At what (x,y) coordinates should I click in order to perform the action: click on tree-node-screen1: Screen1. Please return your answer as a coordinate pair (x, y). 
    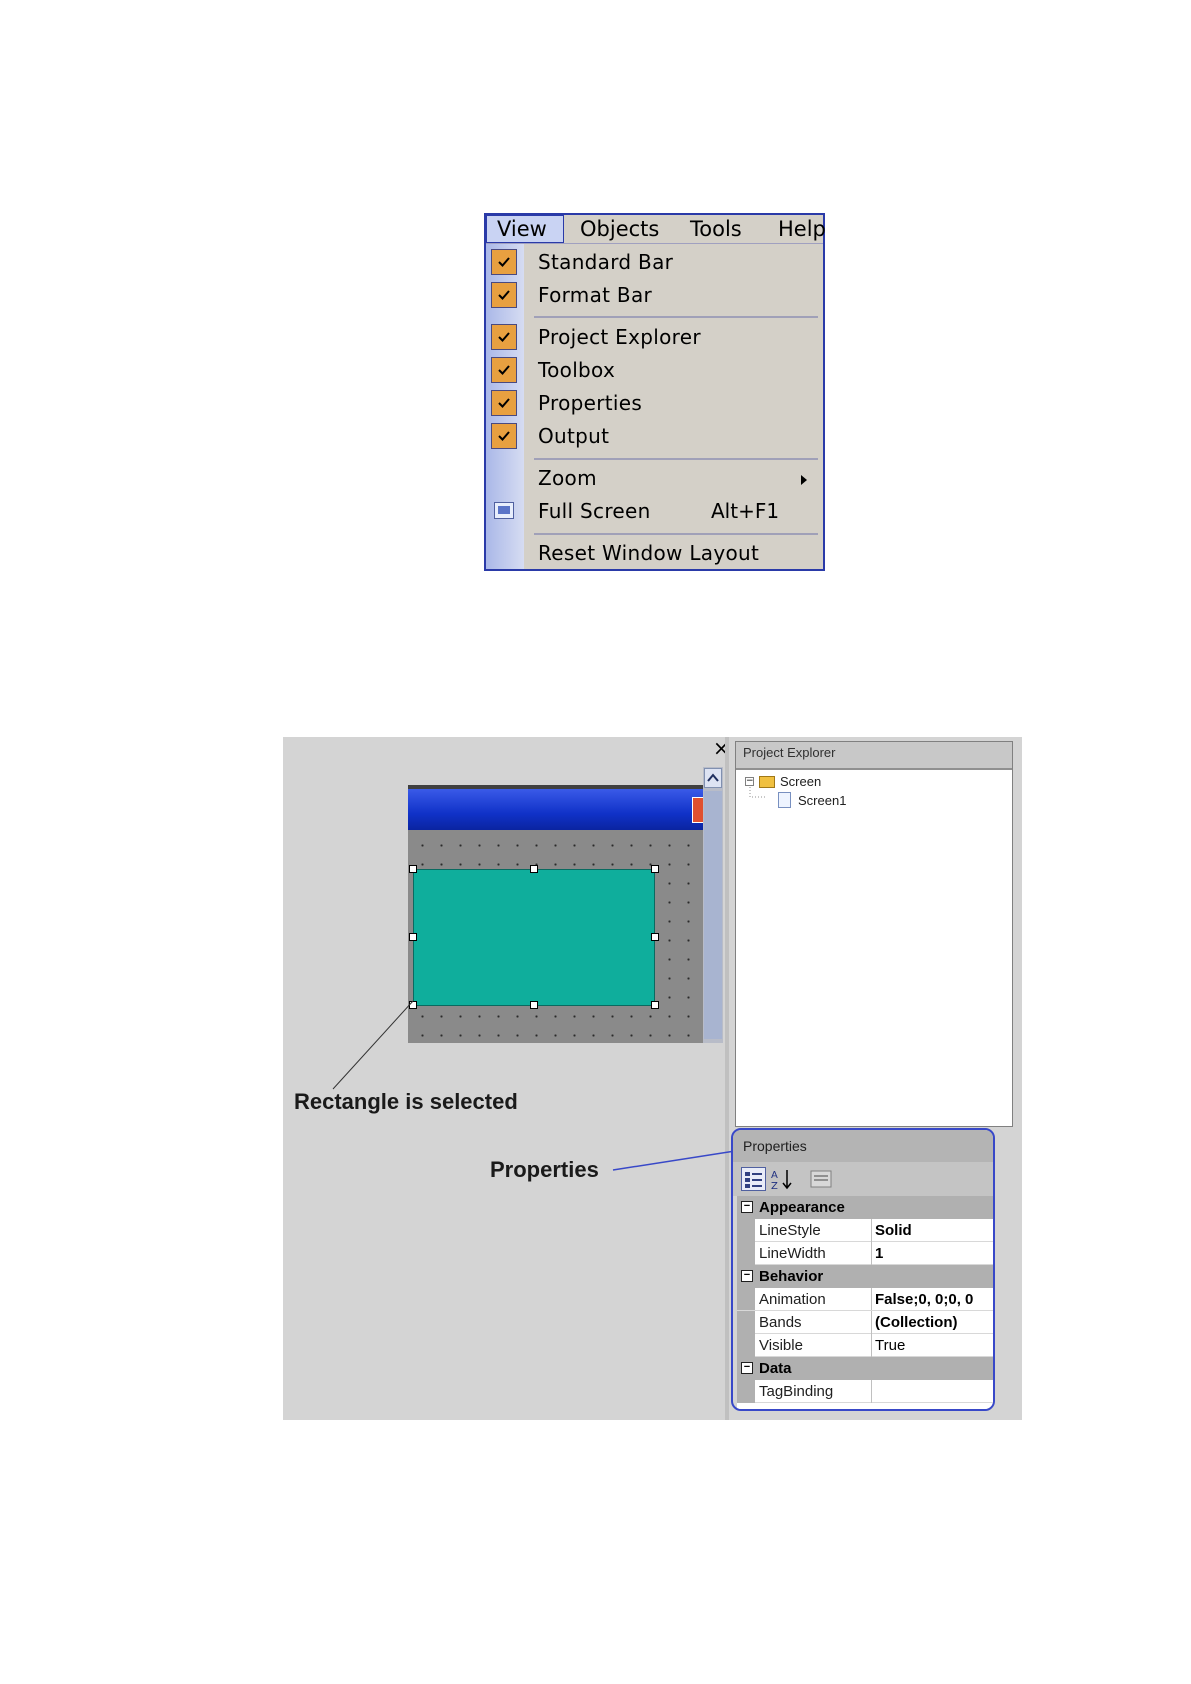
    Looking at the image, I should click on (822, 800).